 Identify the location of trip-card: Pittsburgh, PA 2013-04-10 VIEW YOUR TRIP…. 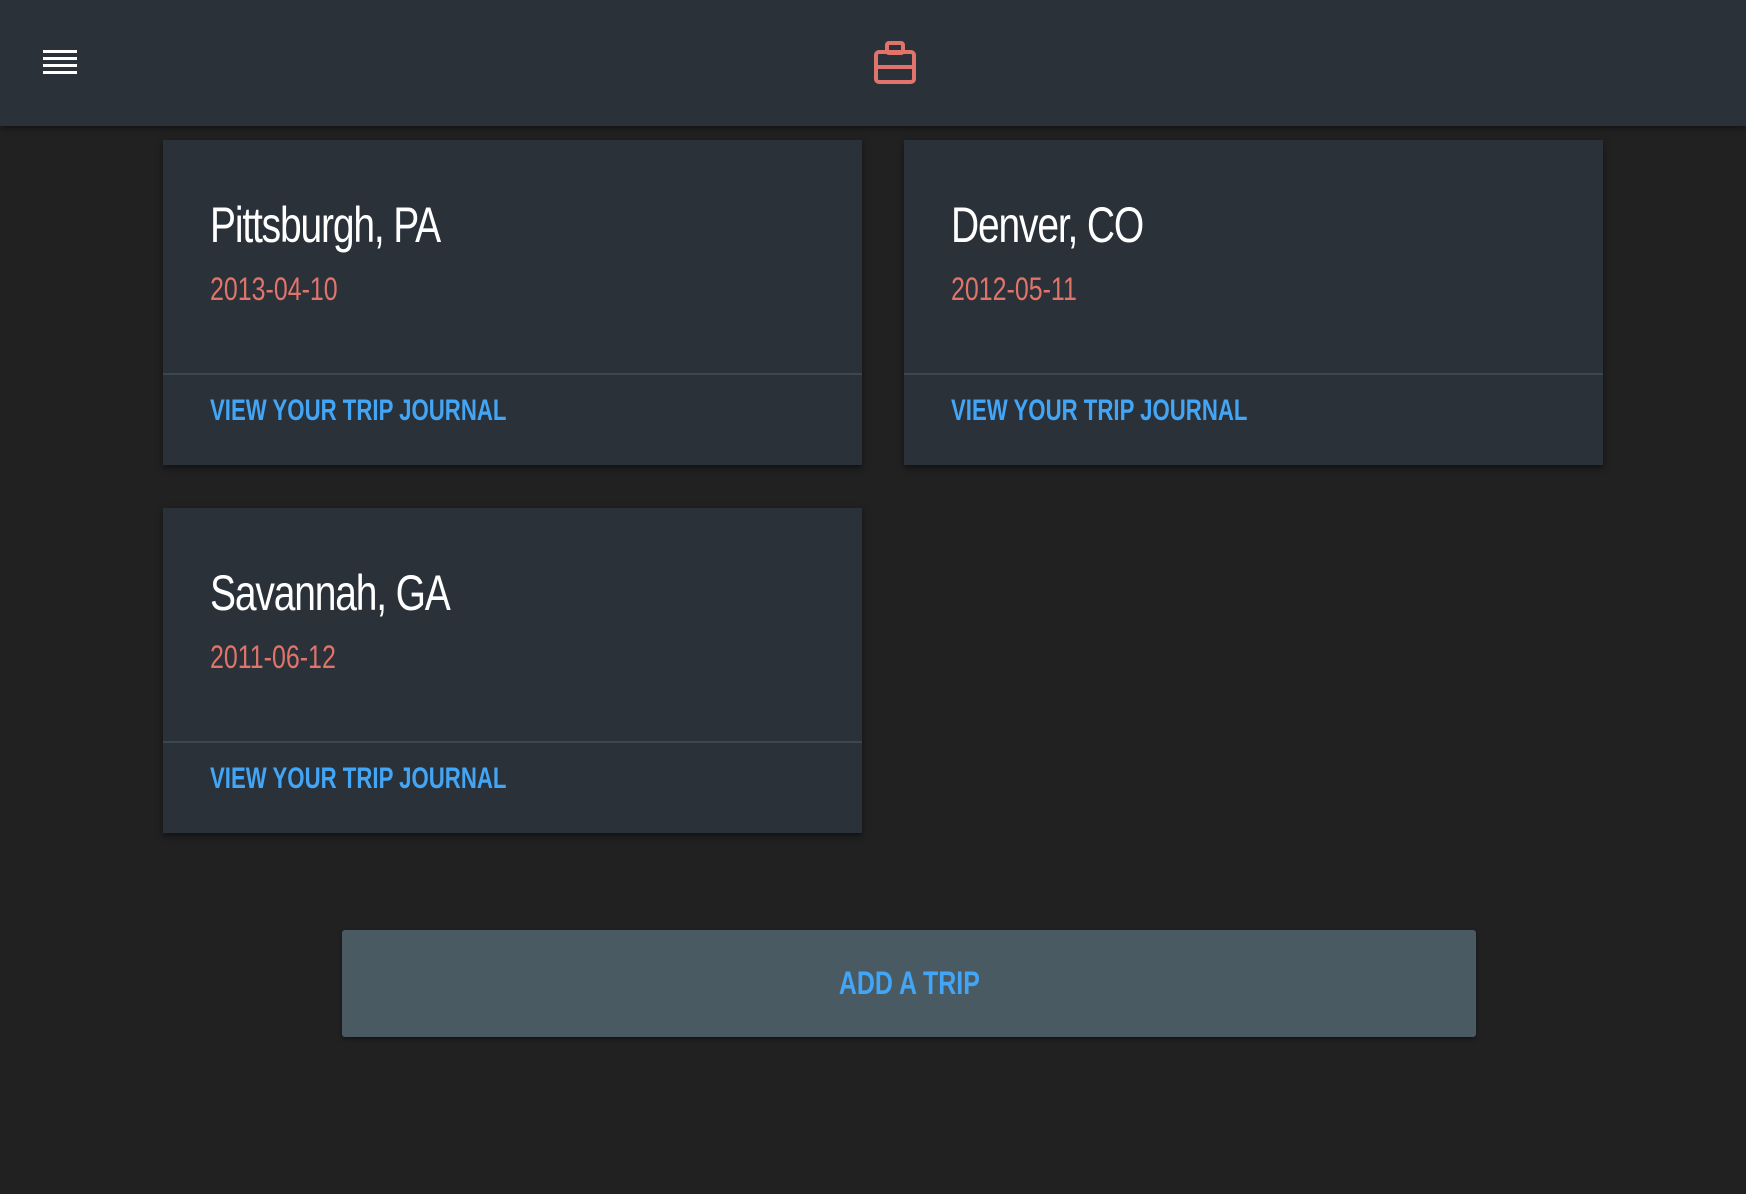
(512, 302).